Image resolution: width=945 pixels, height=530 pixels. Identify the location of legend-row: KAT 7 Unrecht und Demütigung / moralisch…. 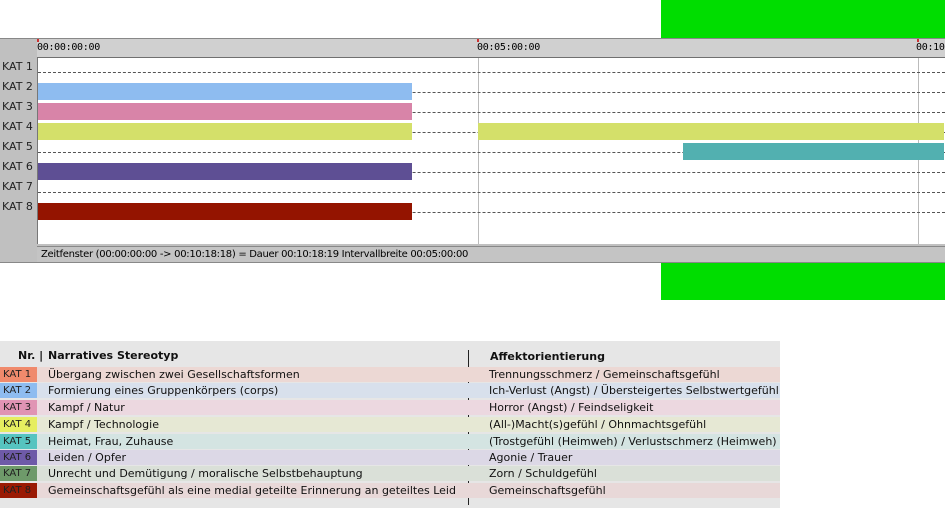
(390, 473).